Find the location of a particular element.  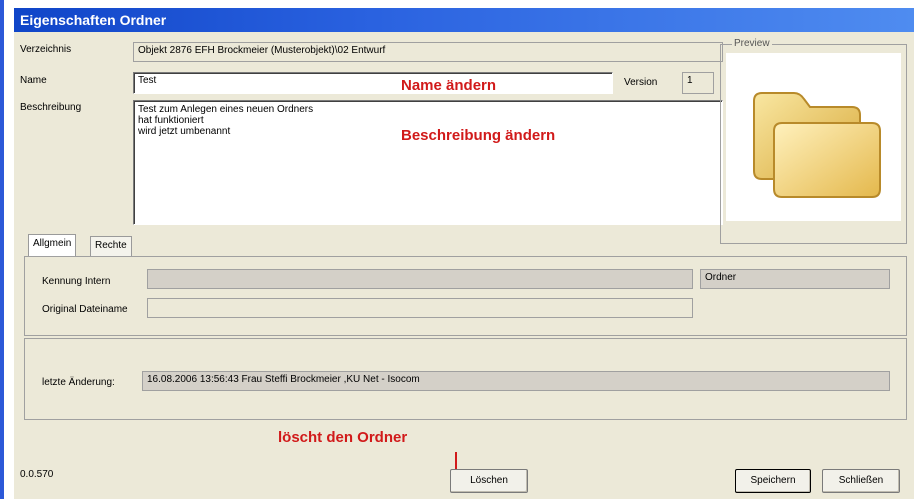

preview-panel is located at coordinates (813, 137).